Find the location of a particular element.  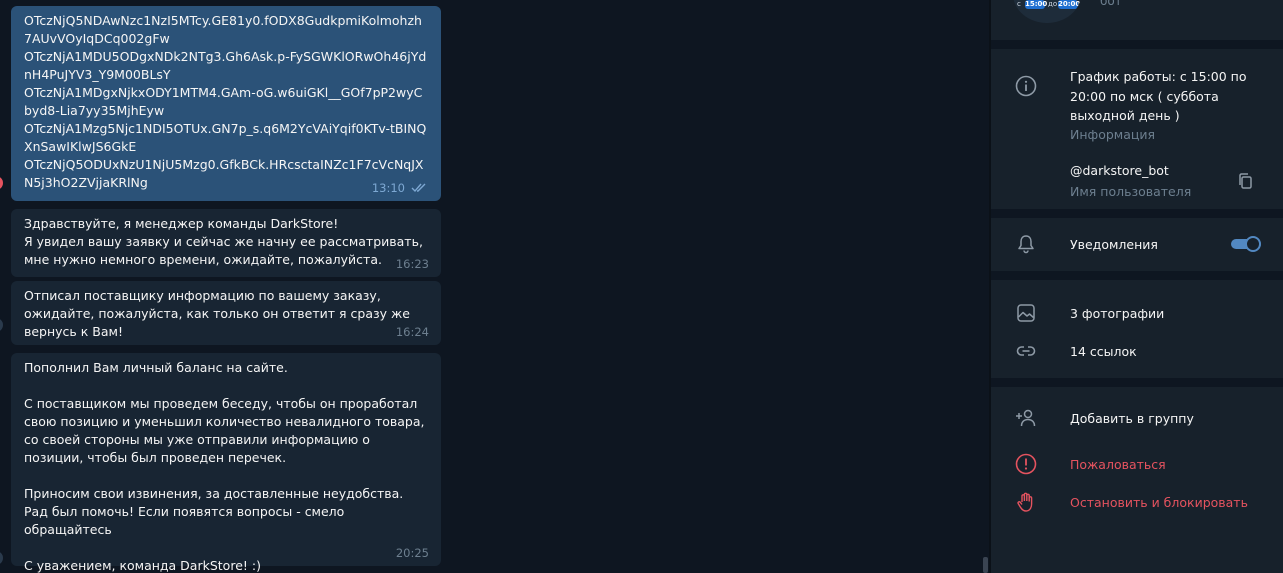

avatar-text-to: до is located at coordinates (1053, 4).